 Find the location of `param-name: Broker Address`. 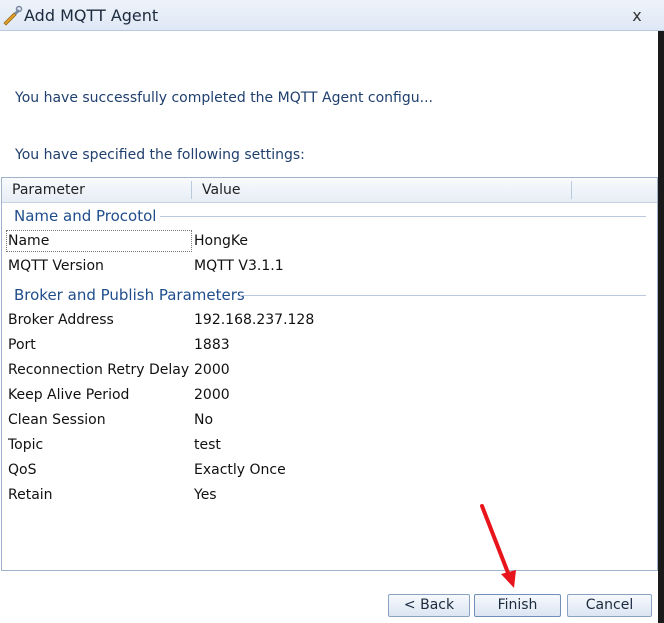

param-name: Broker Address is located at coordinates (61, 320).